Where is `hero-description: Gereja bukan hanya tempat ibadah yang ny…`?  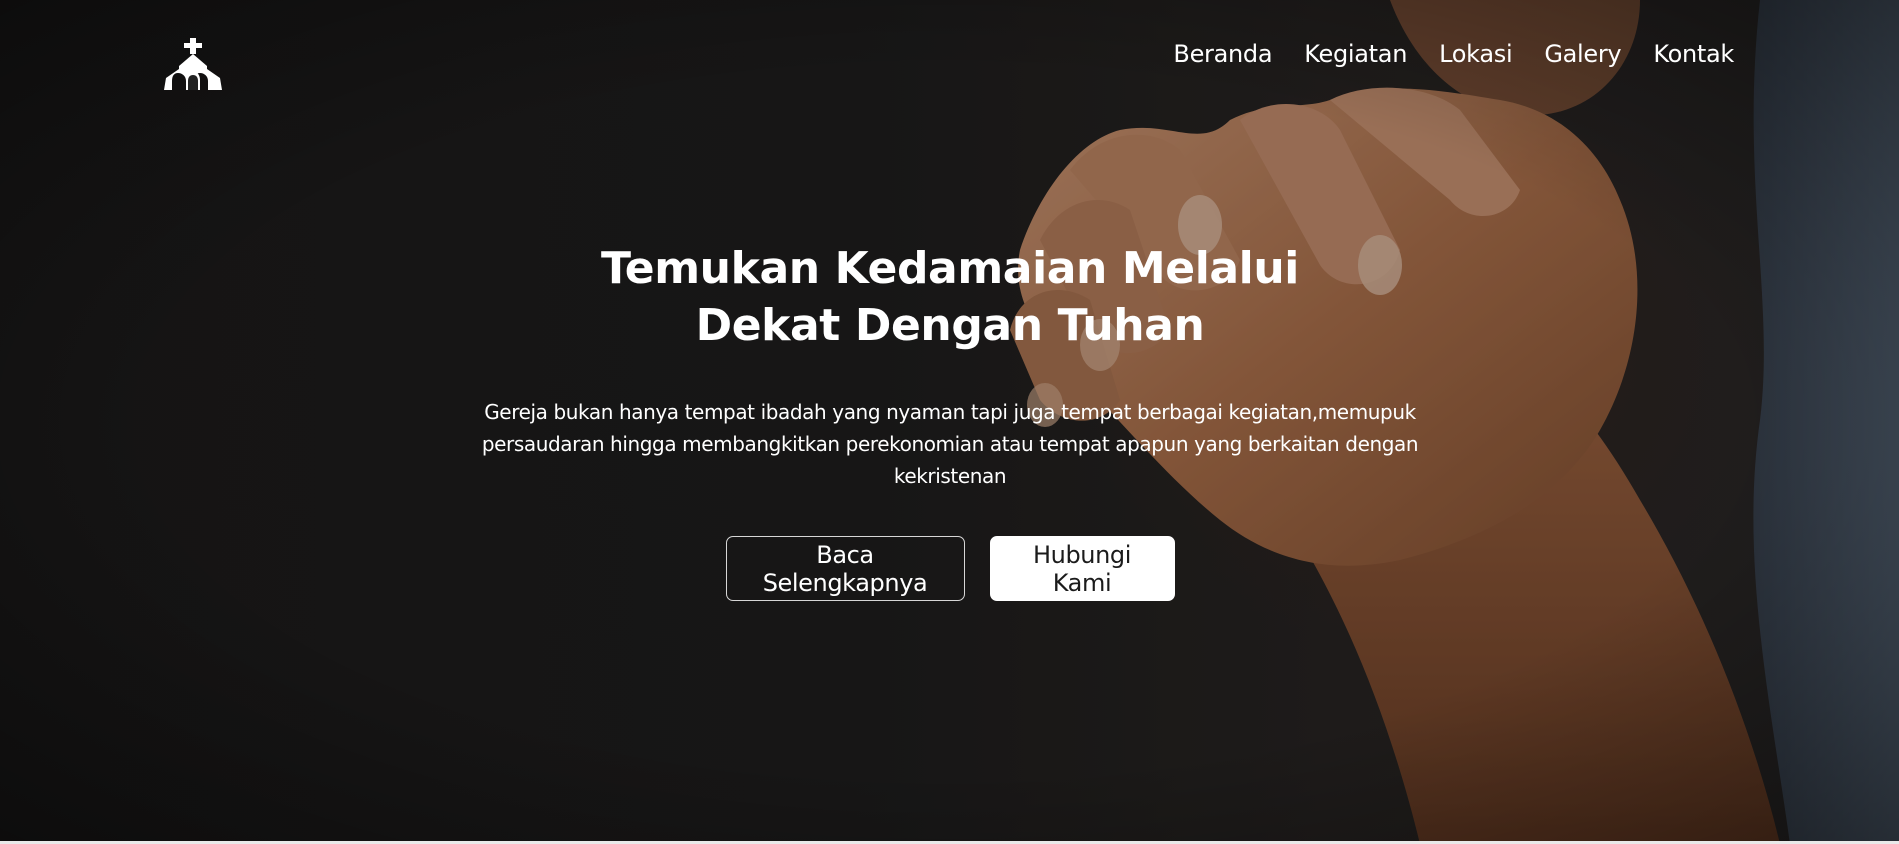
hero-description: Gereja bukan hanya tempat ibadah yang ny… is located at coordinates (950, 444).